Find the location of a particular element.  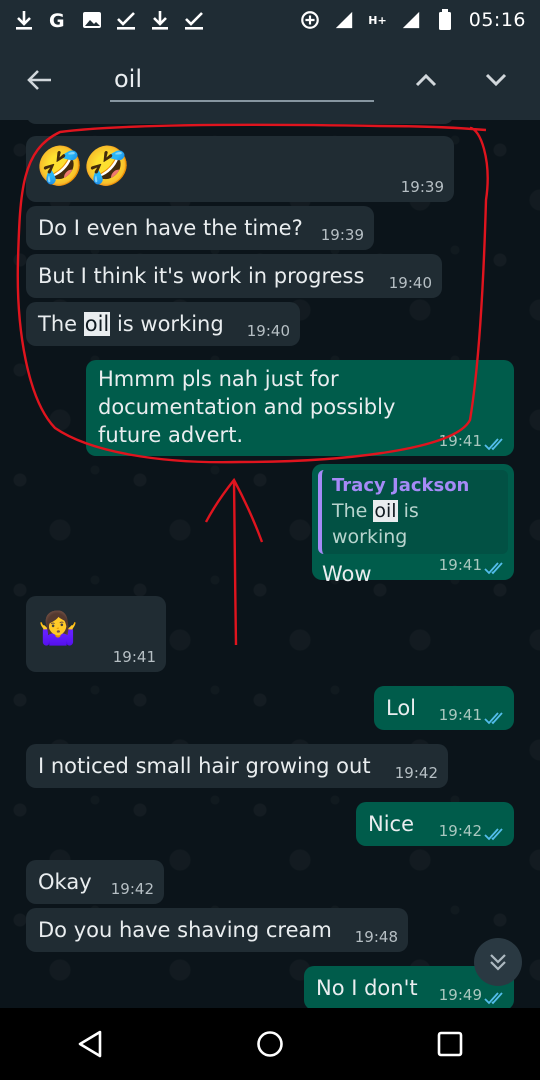

quoted-text: The oil is working is located at coordinates (375, 524).